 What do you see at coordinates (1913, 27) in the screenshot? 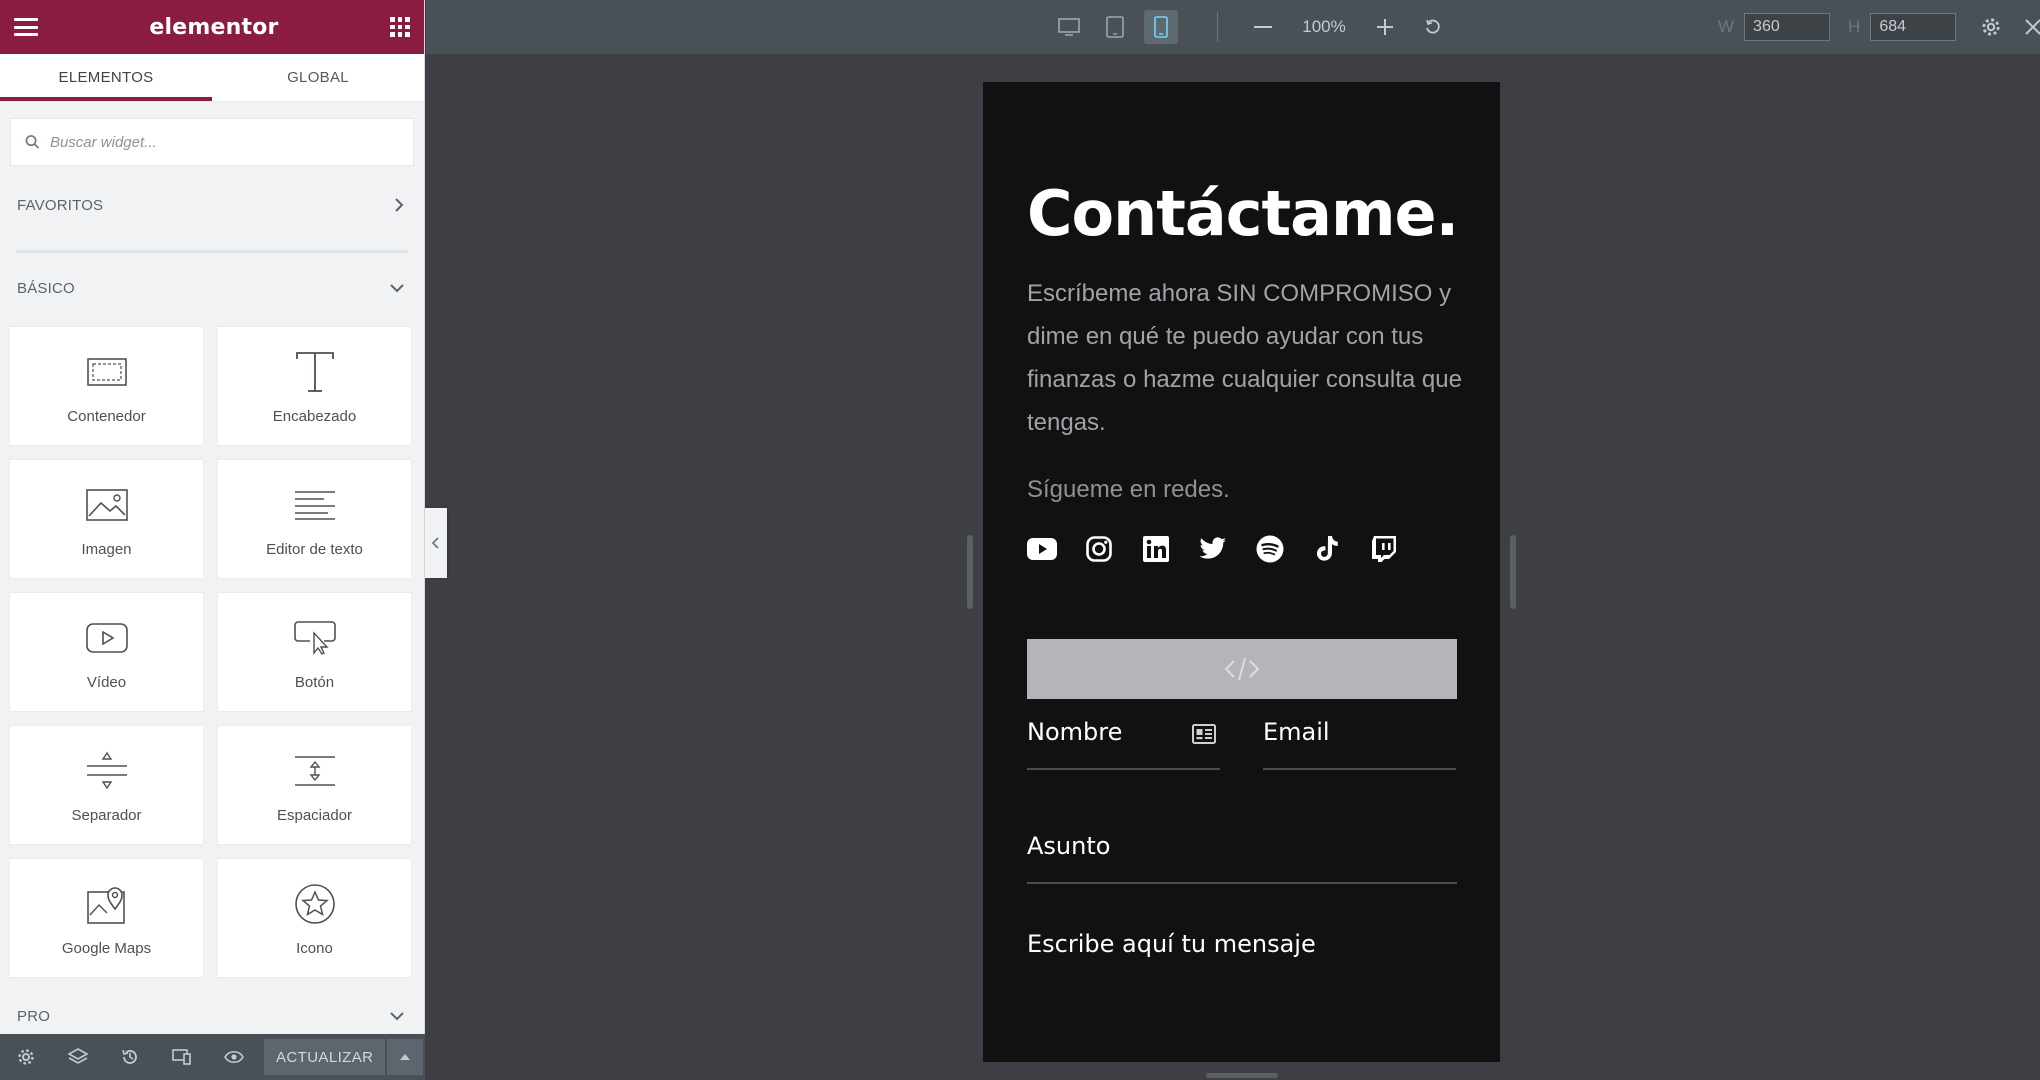
I see `height-input` at bounding box center [1913, 27].